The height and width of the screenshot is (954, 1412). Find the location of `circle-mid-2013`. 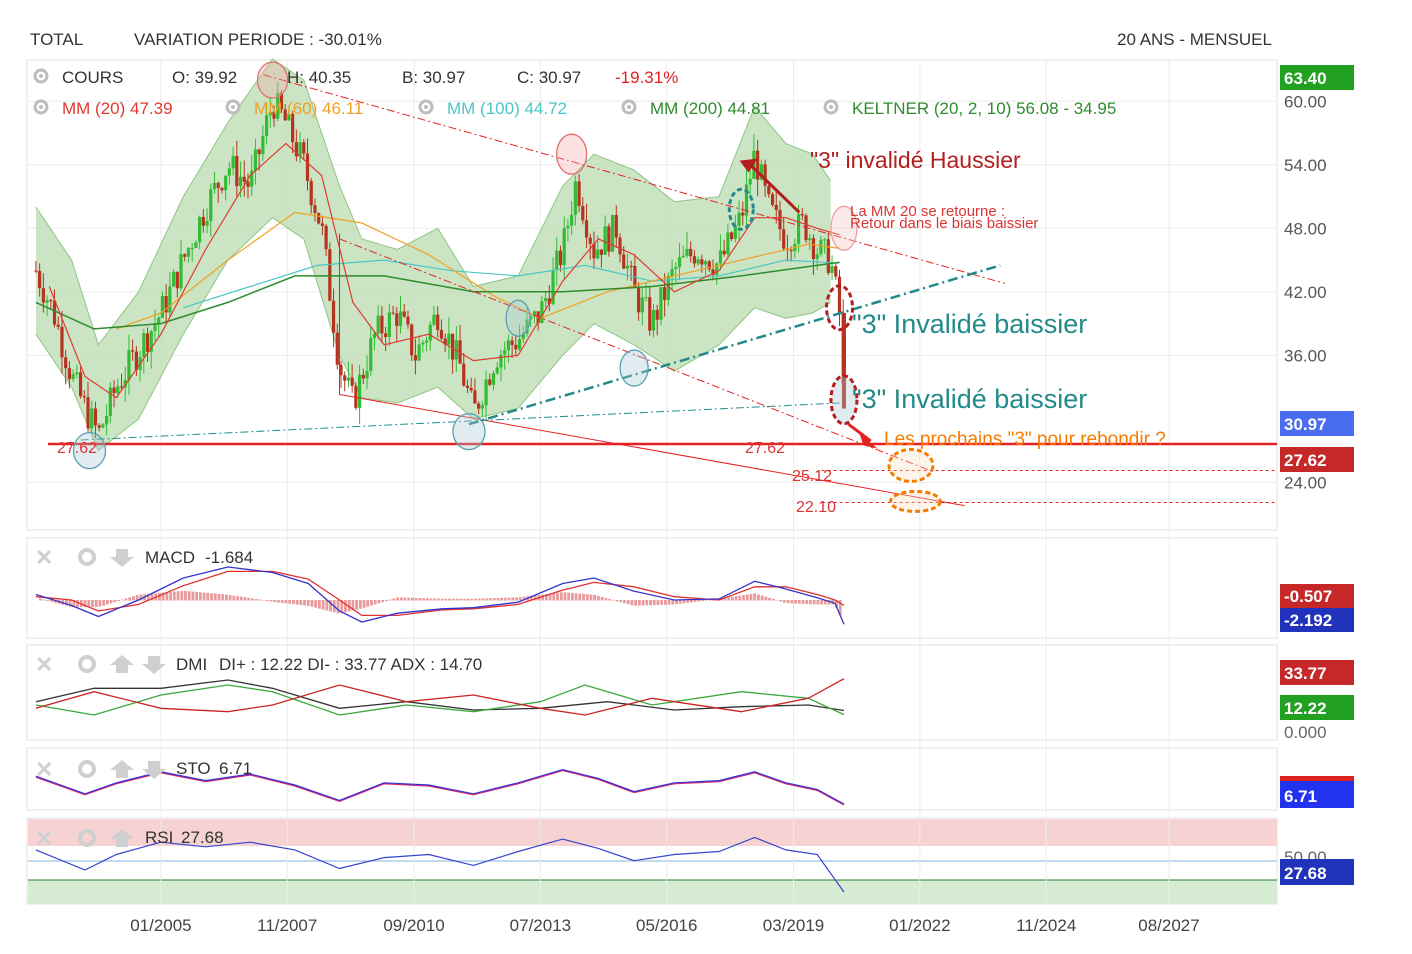

circle-mid-2013 is located at coordinates (518, 318).